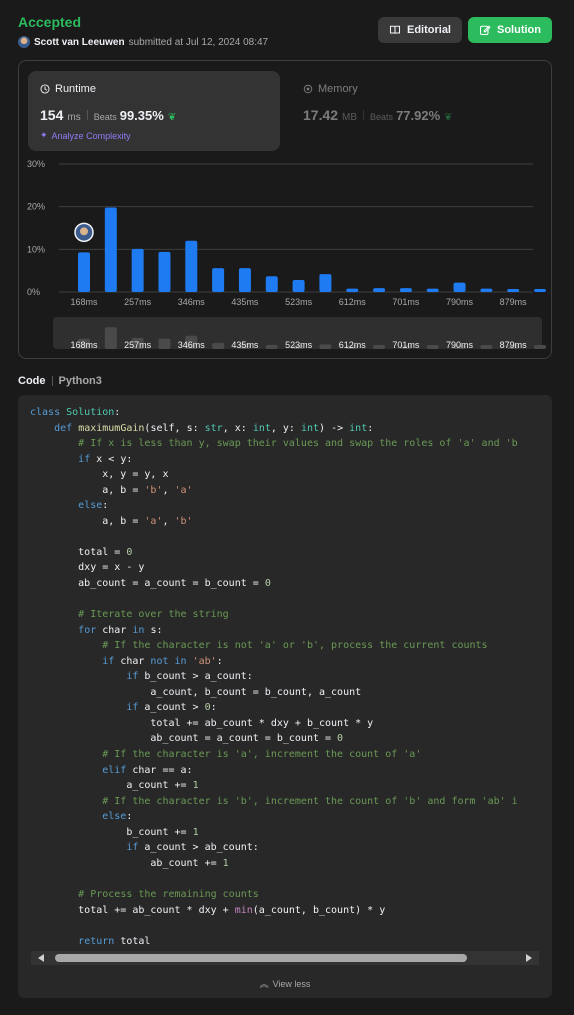  I want to click on scroll-left-icon, so click(41, 958).